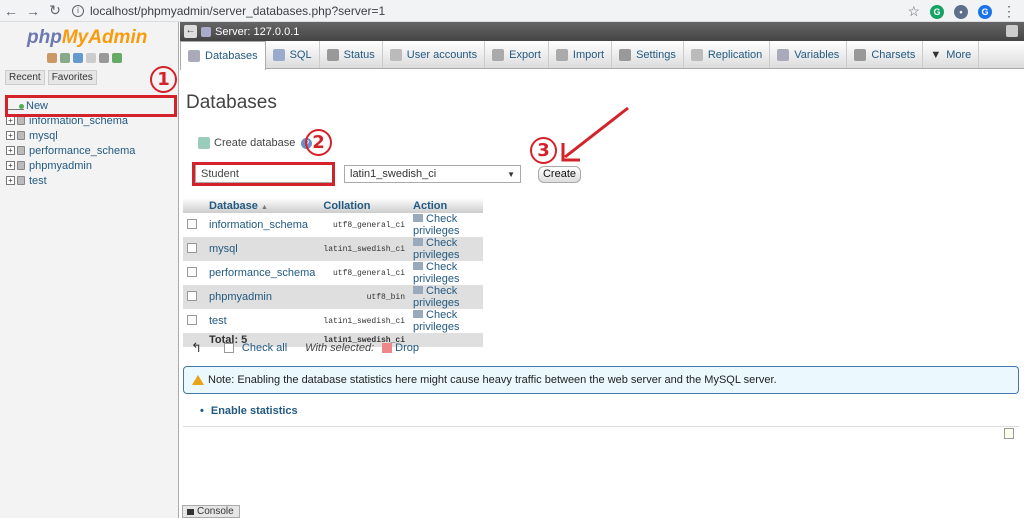 The image size is (1024, 518). What do you see at coordinates (198, 380) in the screenshot?
I see `warning-icon` at bounding box center [198, 380].